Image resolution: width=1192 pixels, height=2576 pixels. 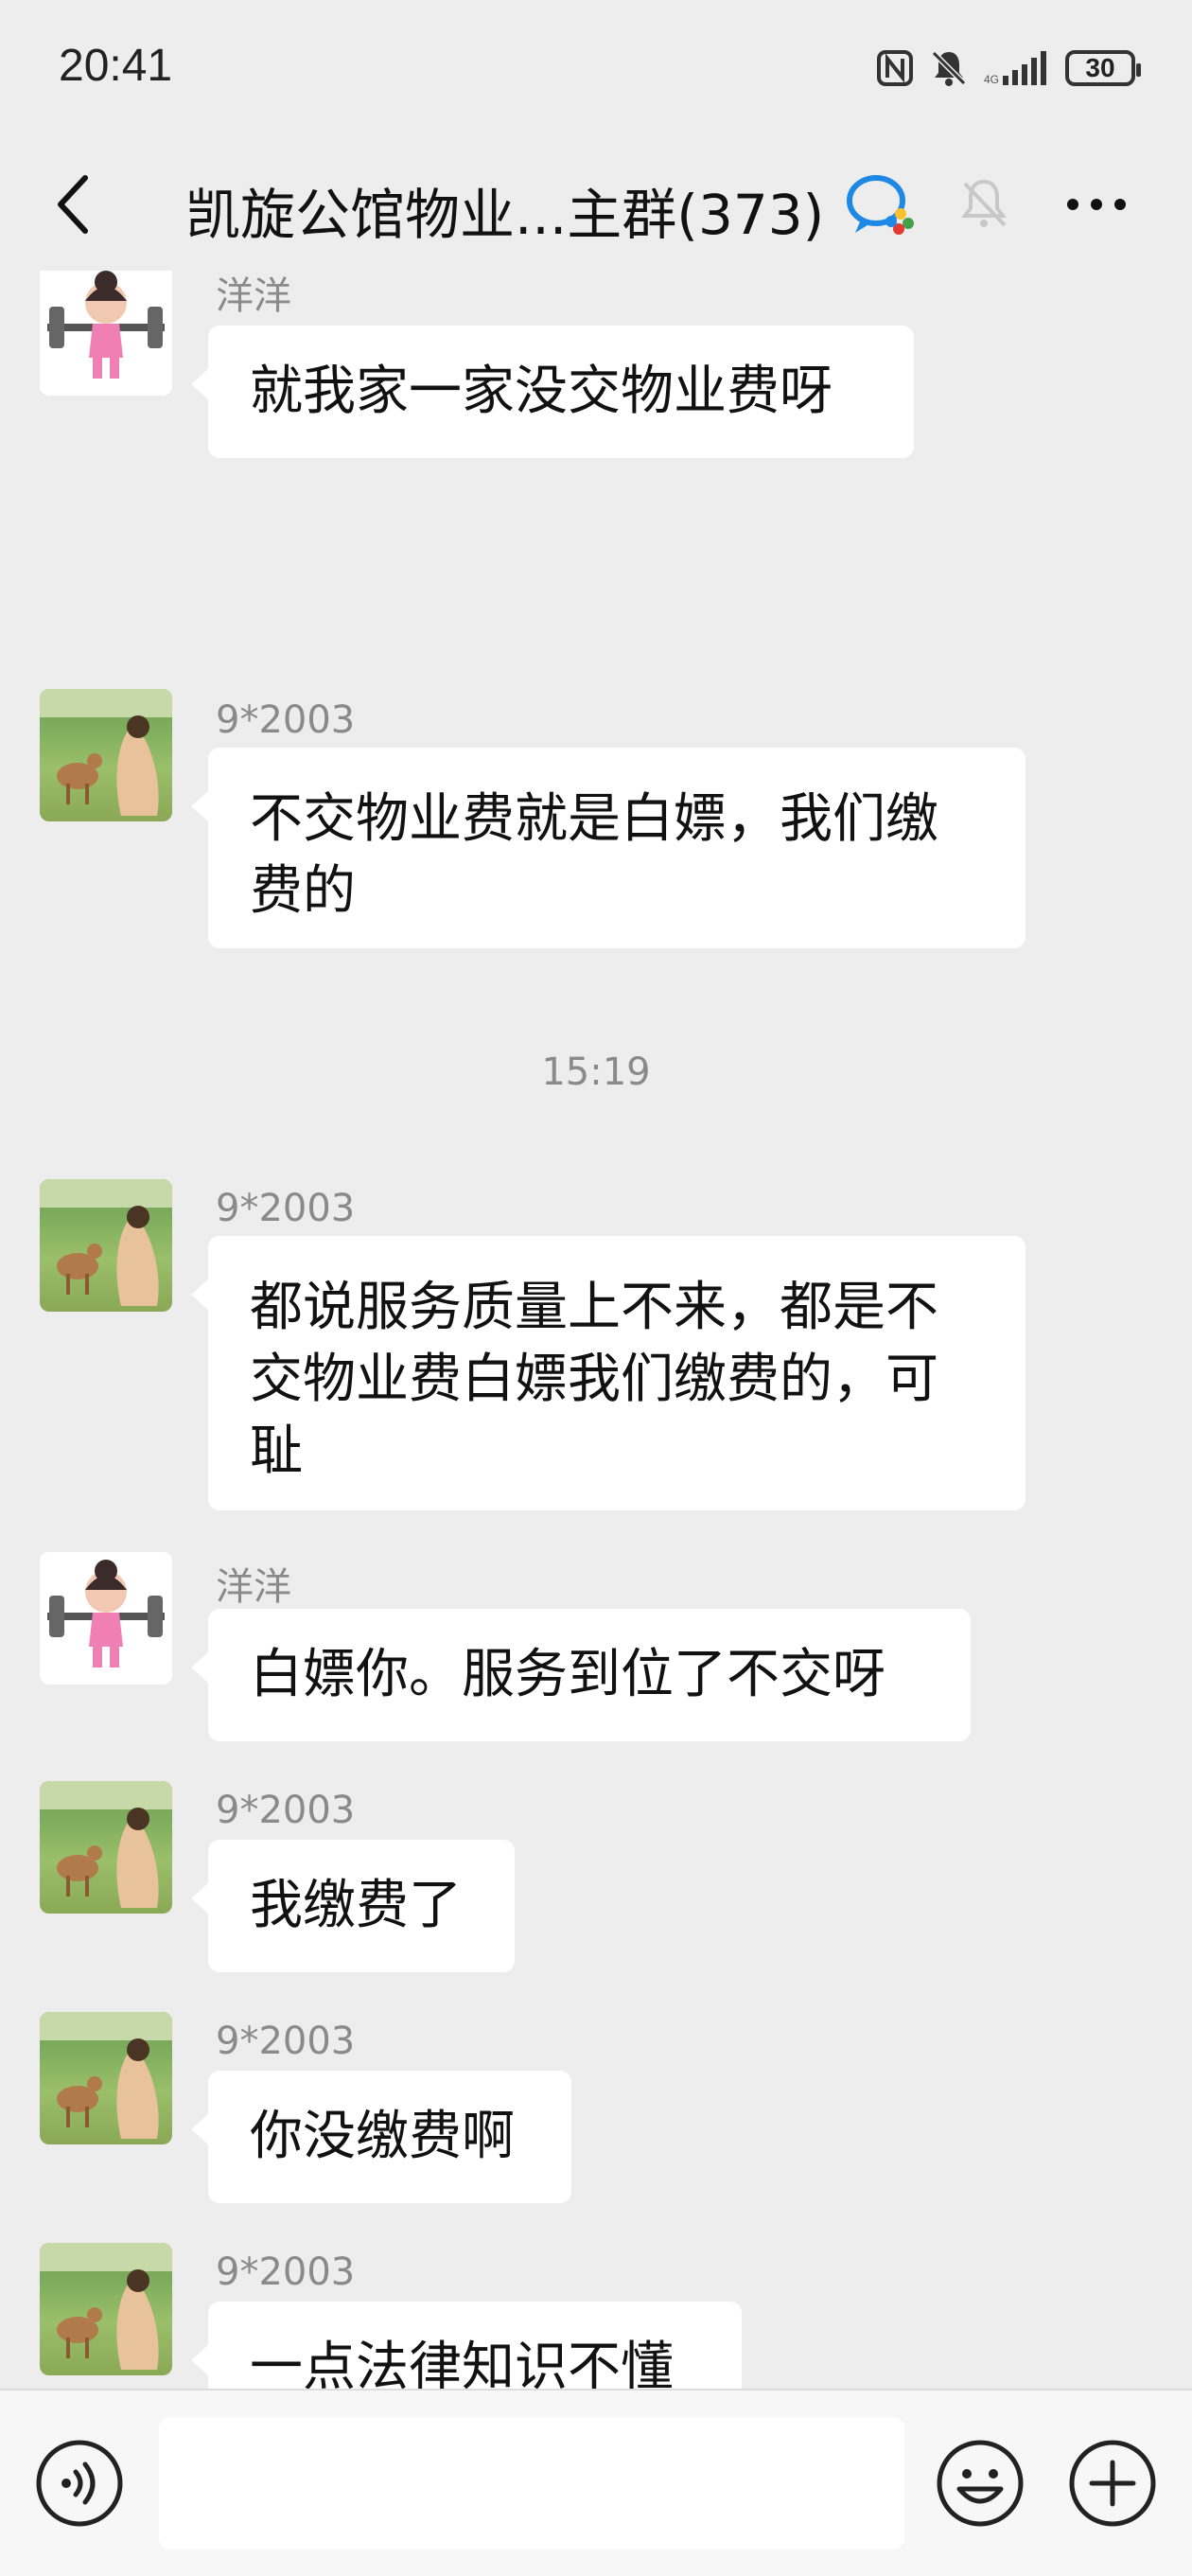 I want to click on message-bubble: 我缴费了, so click(x=353, y=1906).